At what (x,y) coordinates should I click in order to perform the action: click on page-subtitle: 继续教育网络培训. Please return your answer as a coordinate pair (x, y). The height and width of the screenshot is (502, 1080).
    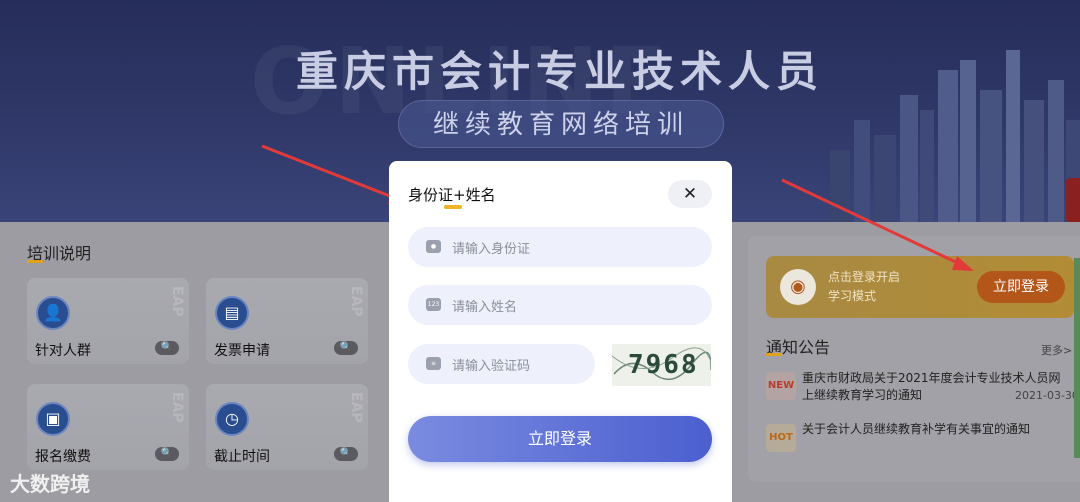
    Looking at the image, I should click on (561, 124).